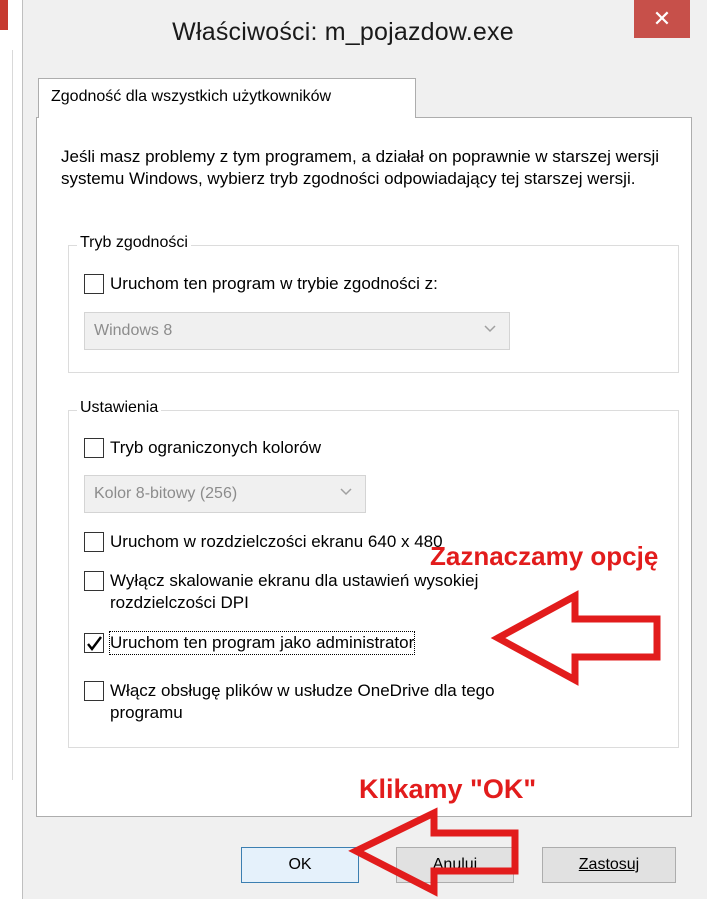 This screenshot has width=707, height=899. Describe the element at coordinates (134, 243) in the screenshot. I see `compat-mode-legend: Tryb zgodności` at that location.